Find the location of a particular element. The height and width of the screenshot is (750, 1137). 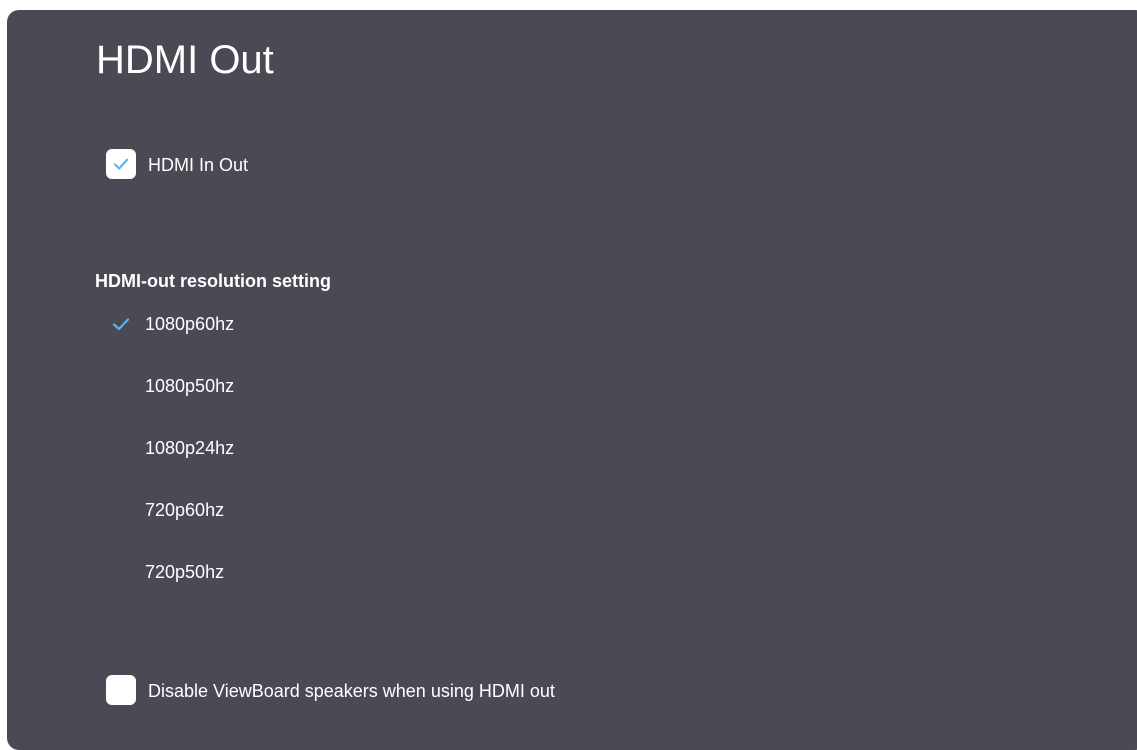

hdmi-in-out-checkbox is located at coordinates (121, 164).